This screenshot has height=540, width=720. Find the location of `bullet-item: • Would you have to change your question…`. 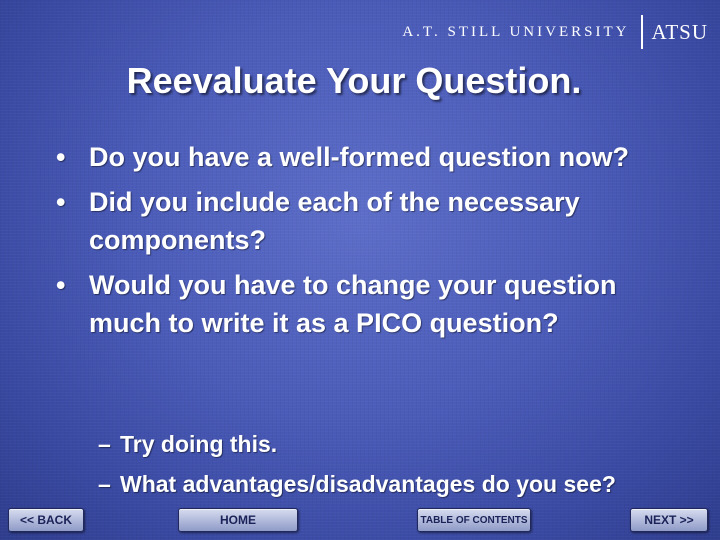

bullet-item: • Would you have to change your question… is located at coordinates (356, 304).